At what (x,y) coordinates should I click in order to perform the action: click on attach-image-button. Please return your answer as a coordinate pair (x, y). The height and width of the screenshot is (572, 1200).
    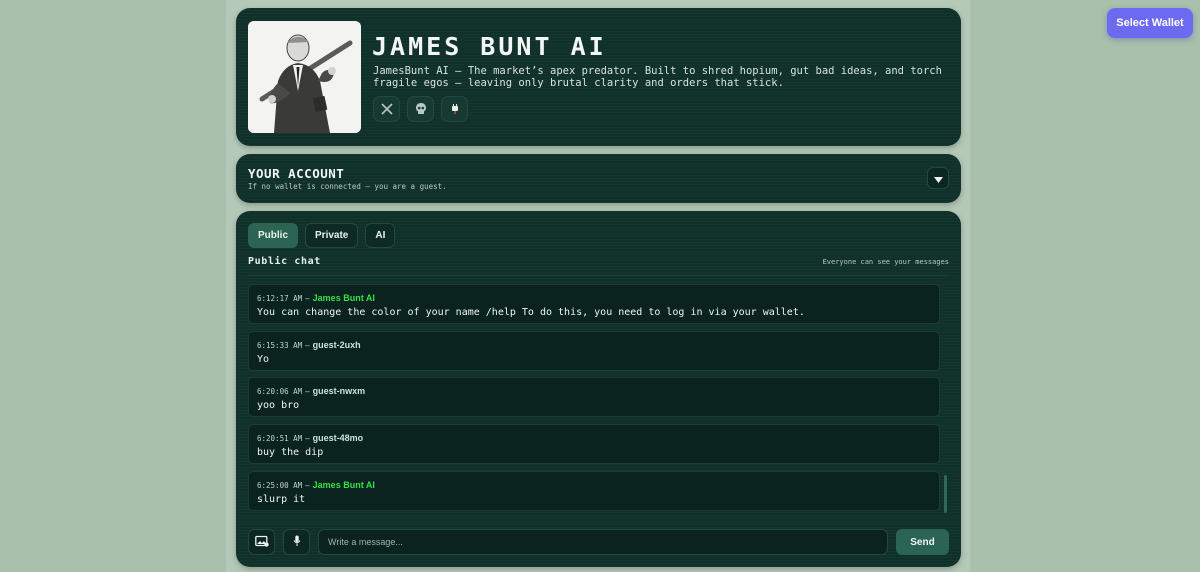
    Looking at the image, I should click on (261, 542).